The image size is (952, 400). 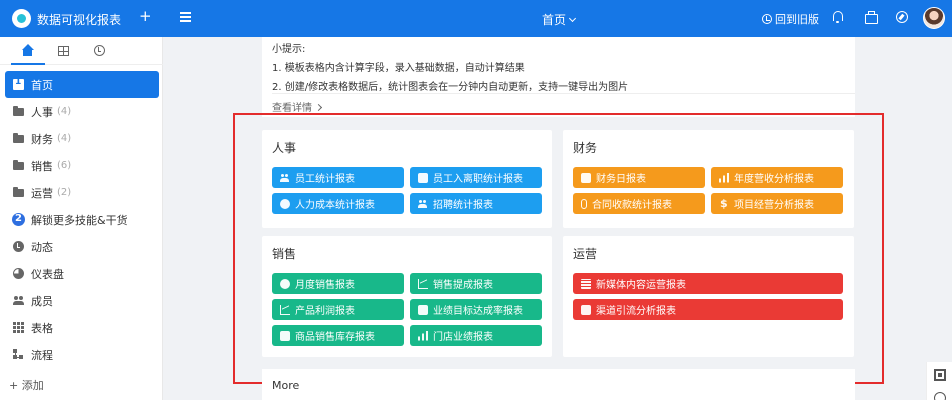 What do you see at coordinates (476, 18) in the screenshot?
I see `top-bar: 数据可视化报表 + 首页 回到旧版` at bounding box center [476, 18].